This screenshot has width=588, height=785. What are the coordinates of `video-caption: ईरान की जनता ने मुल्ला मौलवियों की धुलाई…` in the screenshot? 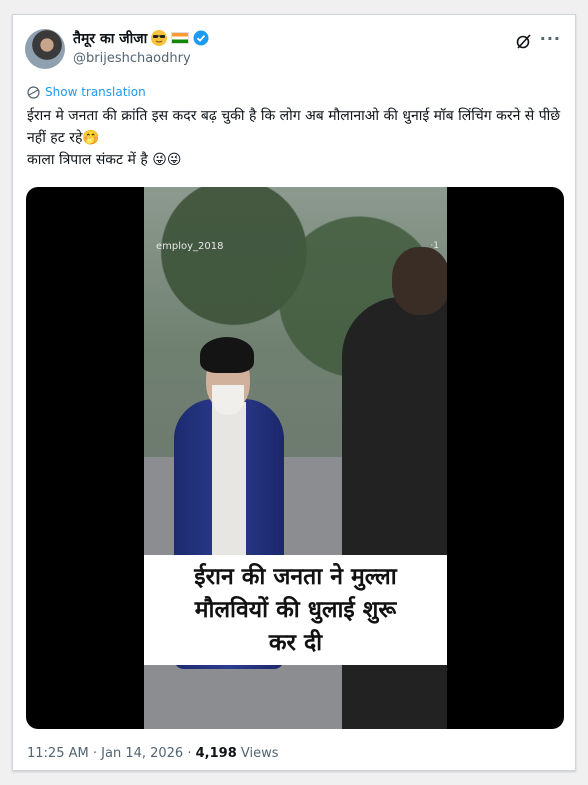 It's located at (295, 610).